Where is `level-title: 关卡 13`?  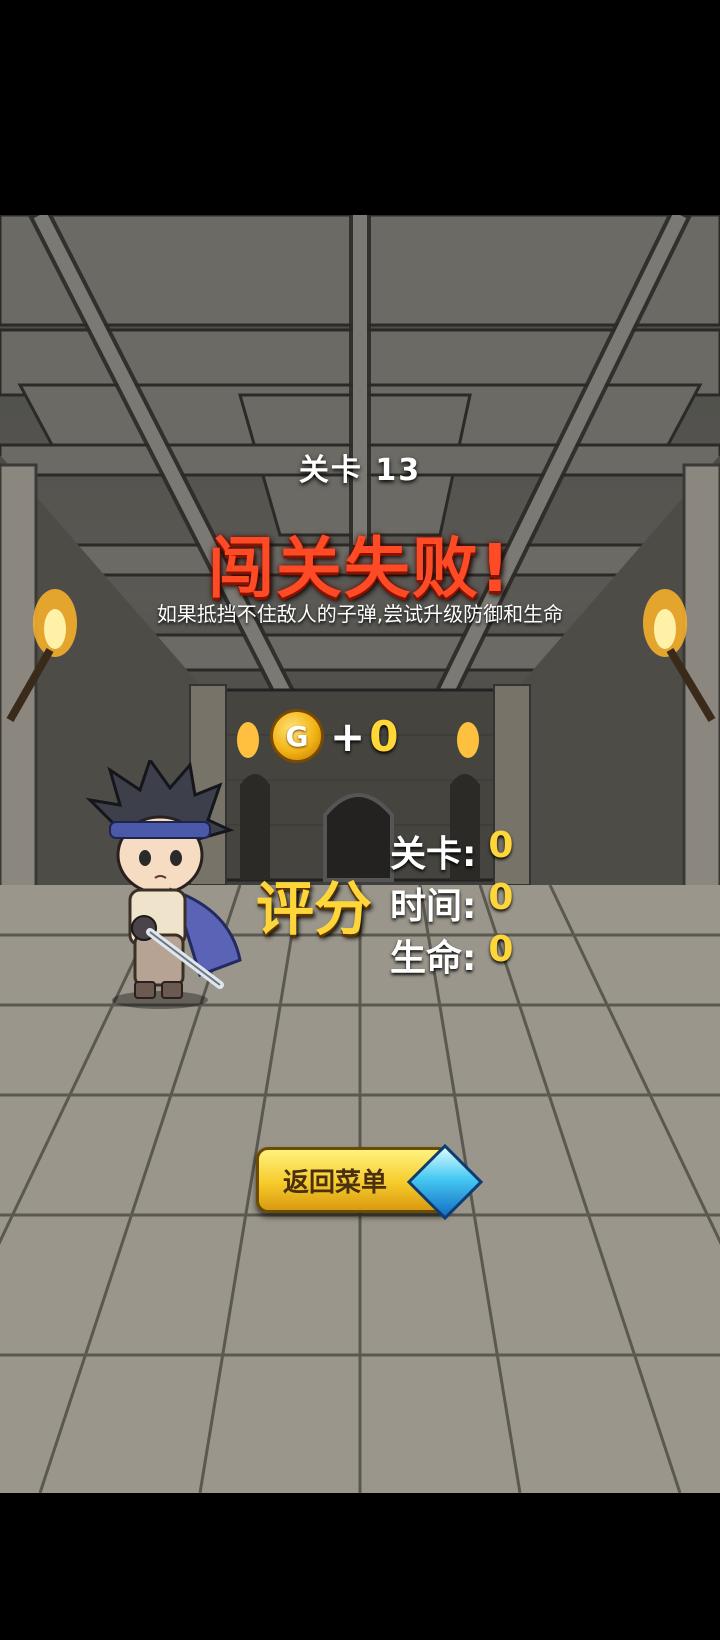
level-title: 关卡 13 is located at coordinates (360, 470).